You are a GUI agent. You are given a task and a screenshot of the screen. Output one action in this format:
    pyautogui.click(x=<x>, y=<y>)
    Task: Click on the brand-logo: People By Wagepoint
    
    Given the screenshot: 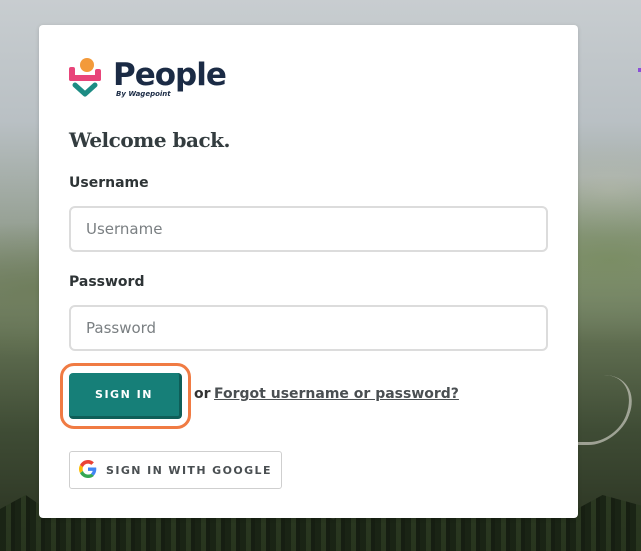 What is the action you would take?
    pyautogui.click(x=148, y=77)
    